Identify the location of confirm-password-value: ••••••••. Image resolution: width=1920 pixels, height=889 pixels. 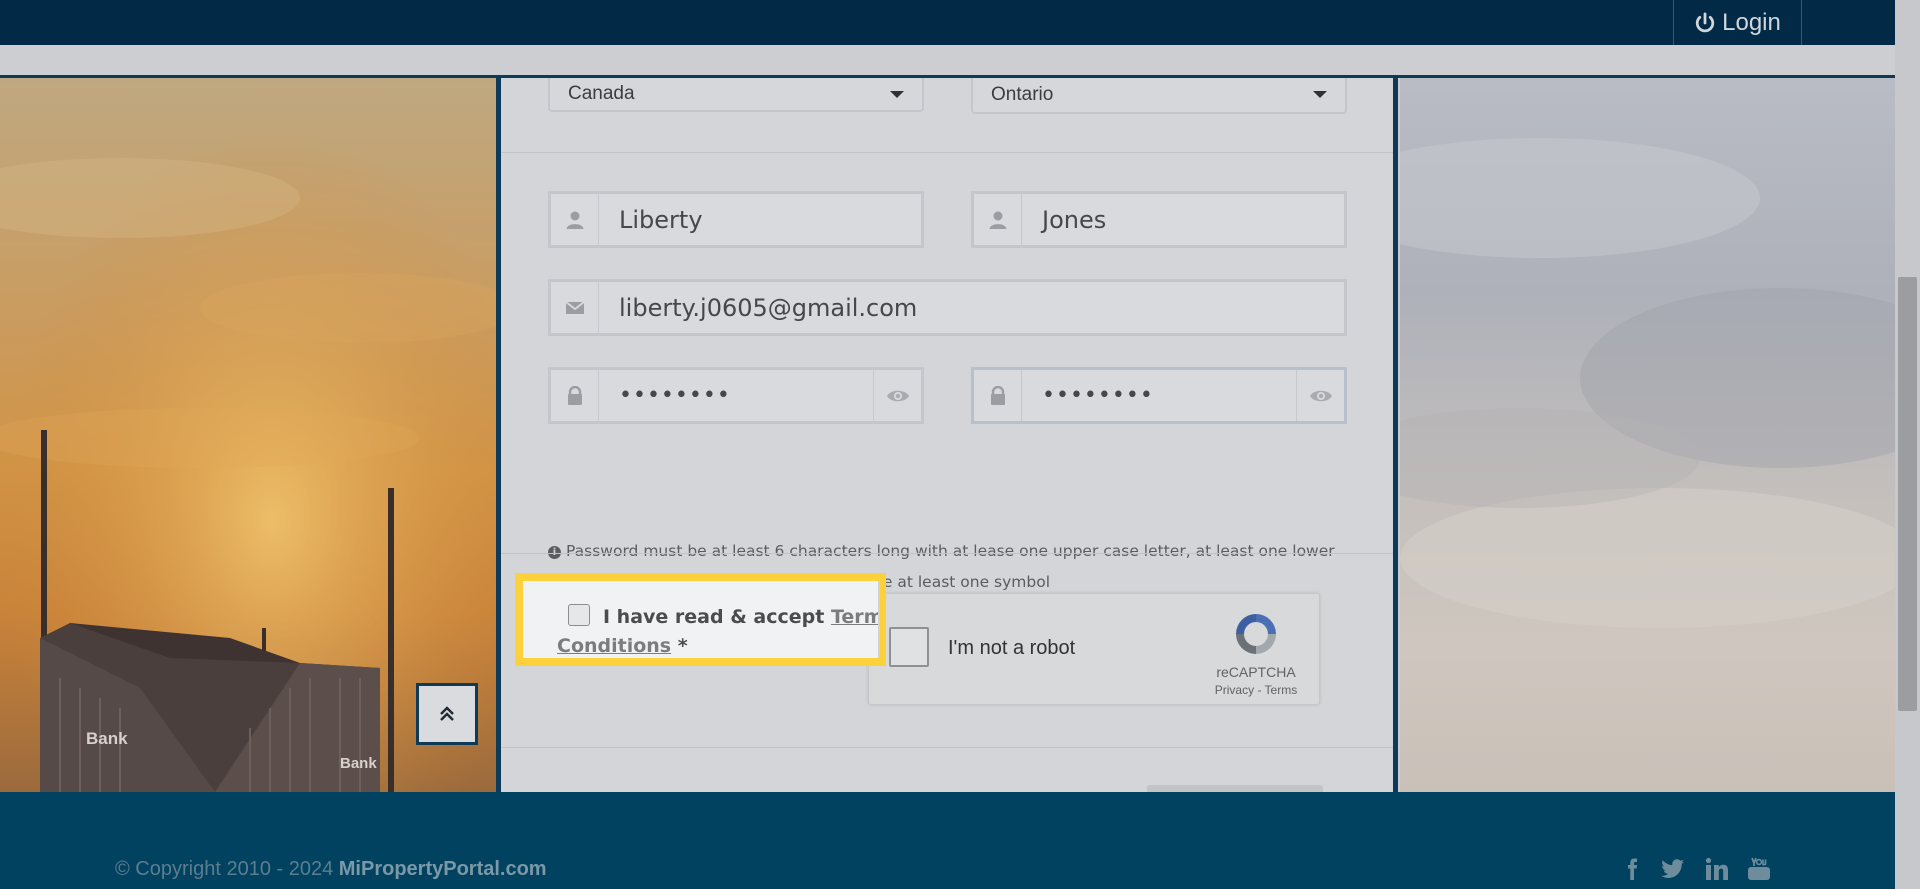
(1098, 395).